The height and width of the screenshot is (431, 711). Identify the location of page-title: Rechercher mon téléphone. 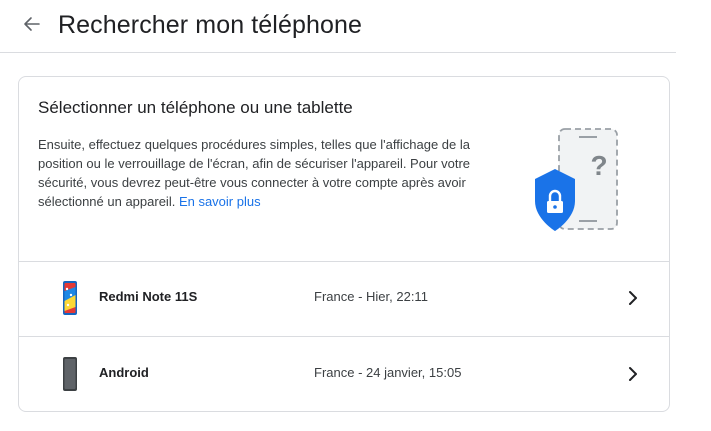
(210, 25).